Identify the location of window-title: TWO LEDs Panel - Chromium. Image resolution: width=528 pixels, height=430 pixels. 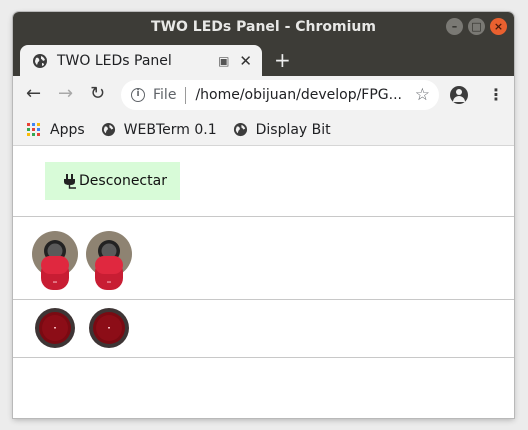
(263, 27).